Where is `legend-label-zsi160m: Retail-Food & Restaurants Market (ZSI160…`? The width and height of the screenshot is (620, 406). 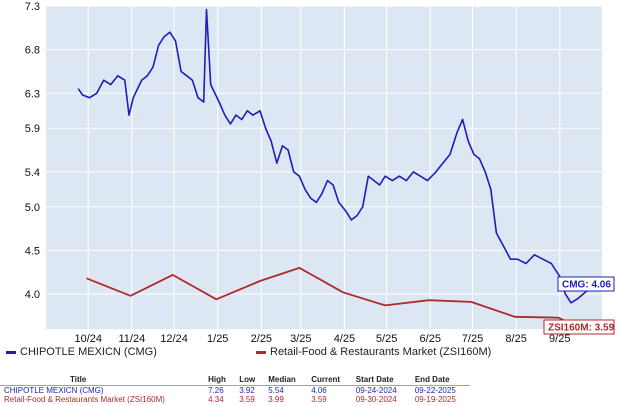 legend-label-zsi160m: Retail-Food & Restaurants Market (ZSI160… is located at coordinates (381, 352).